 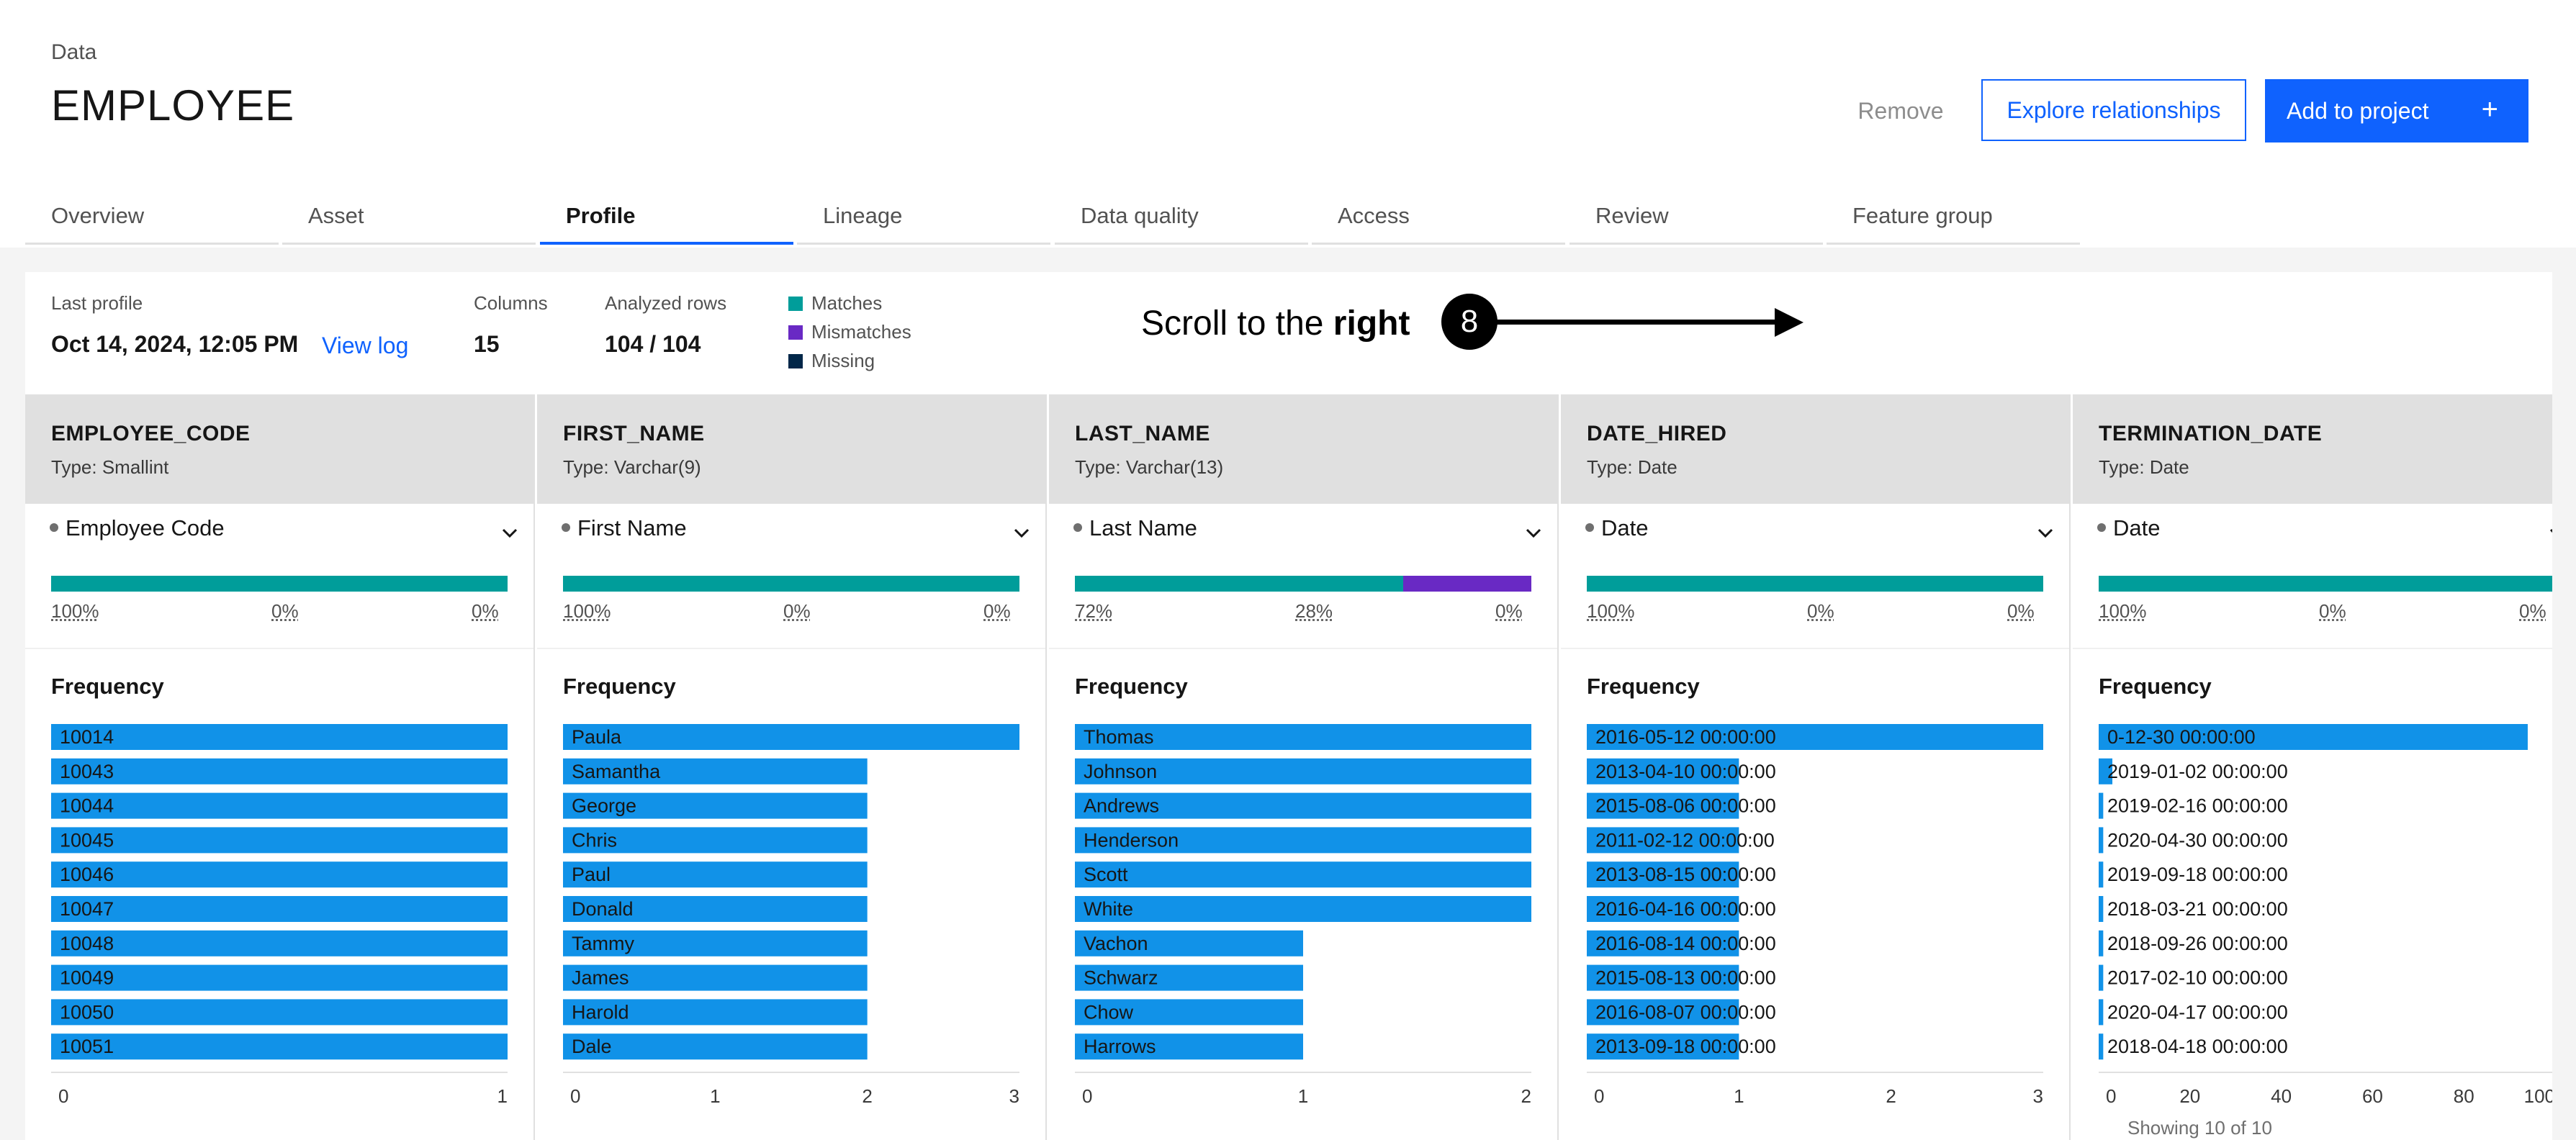 I want to click on add-to-project-button: Add to project +, so click(x=2396, y=110).